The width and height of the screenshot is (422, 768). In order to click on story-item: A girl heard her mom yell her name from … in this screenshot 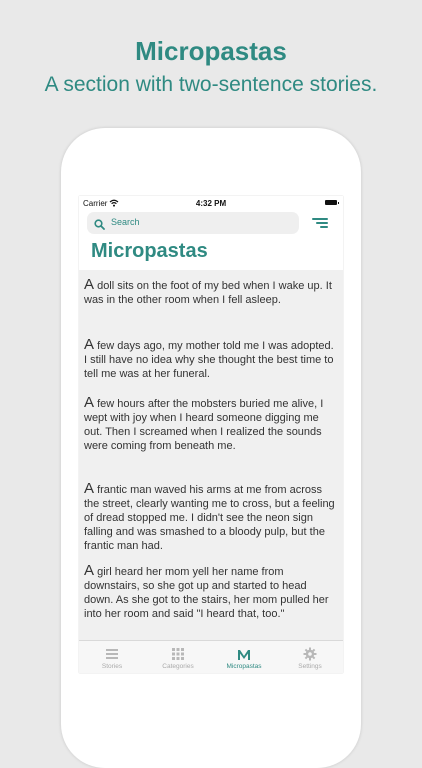, I will do `click(211, 591)`.